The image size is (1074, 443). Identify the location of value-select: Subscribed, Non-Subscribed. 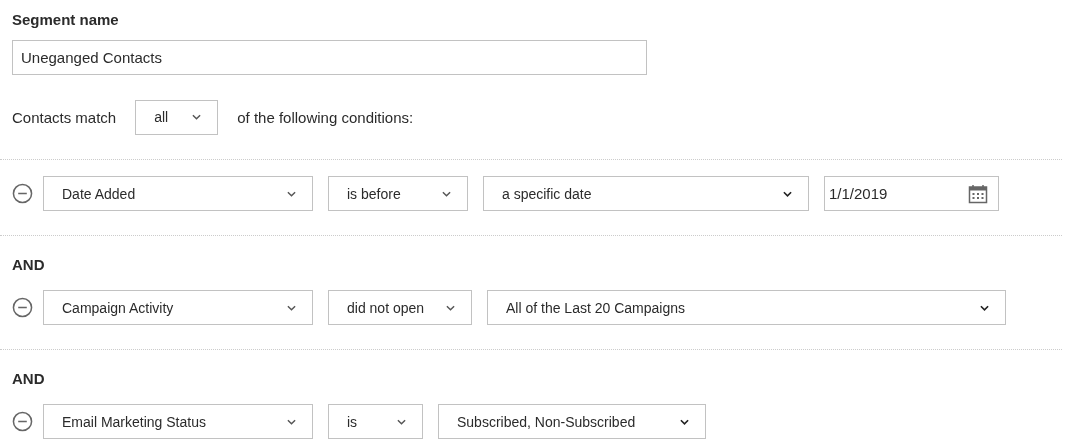
(572, 421).